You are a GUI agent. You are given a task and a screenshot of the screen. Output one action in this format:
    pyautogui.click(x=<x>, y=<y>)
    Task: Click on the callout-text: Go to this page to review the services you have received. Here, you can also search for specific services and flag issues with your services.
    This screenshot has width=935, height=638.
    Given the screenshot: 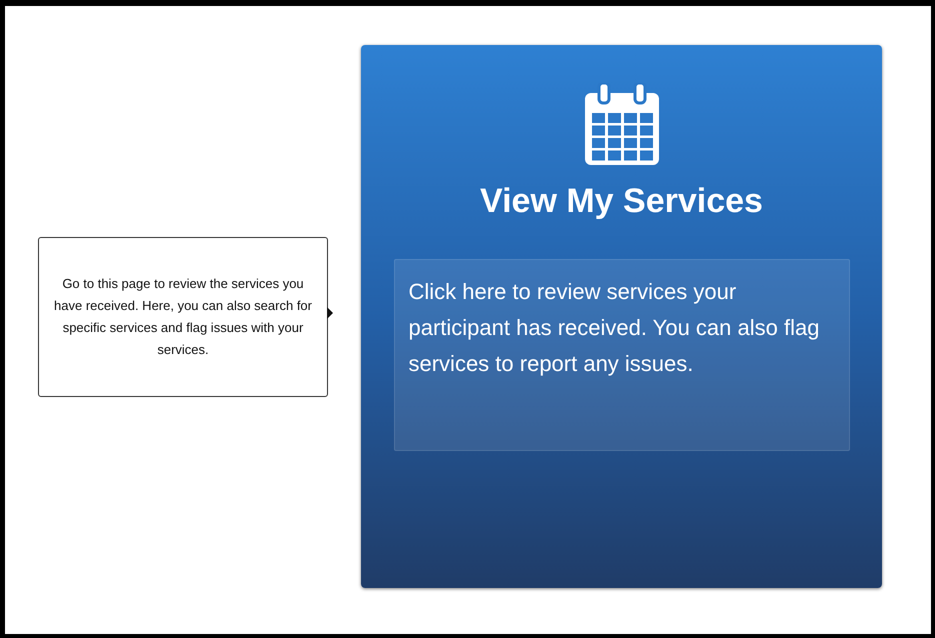 What is the action you would take?
    pyautogui.click(x=183, y=317)
    